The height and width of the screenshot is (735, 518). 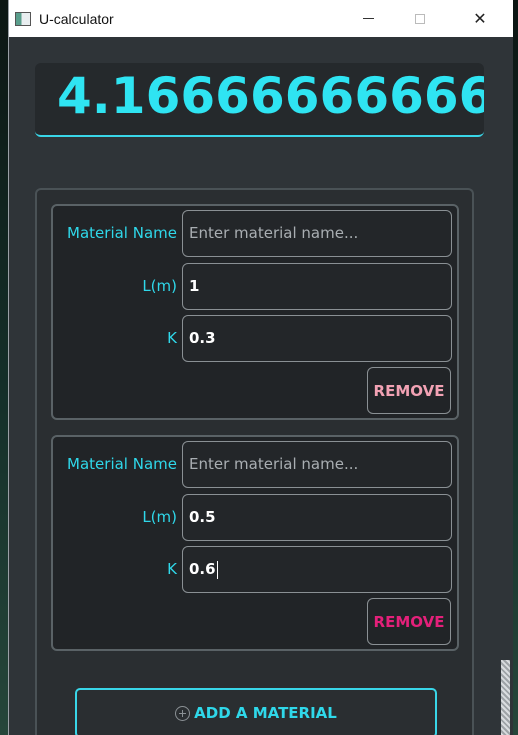 I want to click on minimize-icon, so click(x=368, y=18).